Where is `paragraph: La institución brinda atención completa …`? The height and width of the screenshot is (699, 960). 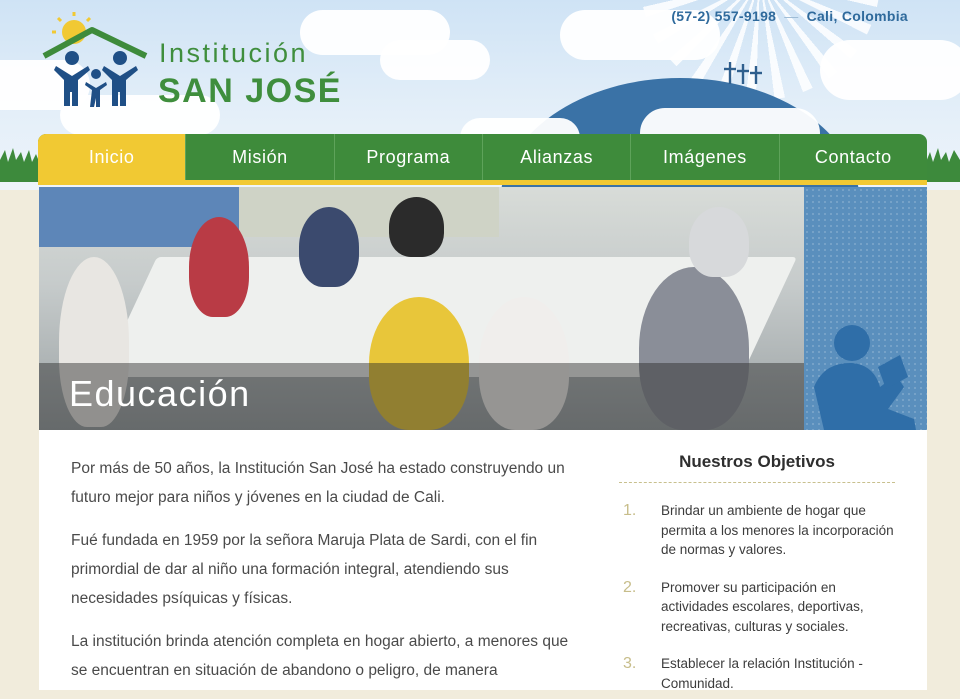
paragraph: La institución brinda atención completa … is located at coordinates (320, 656).